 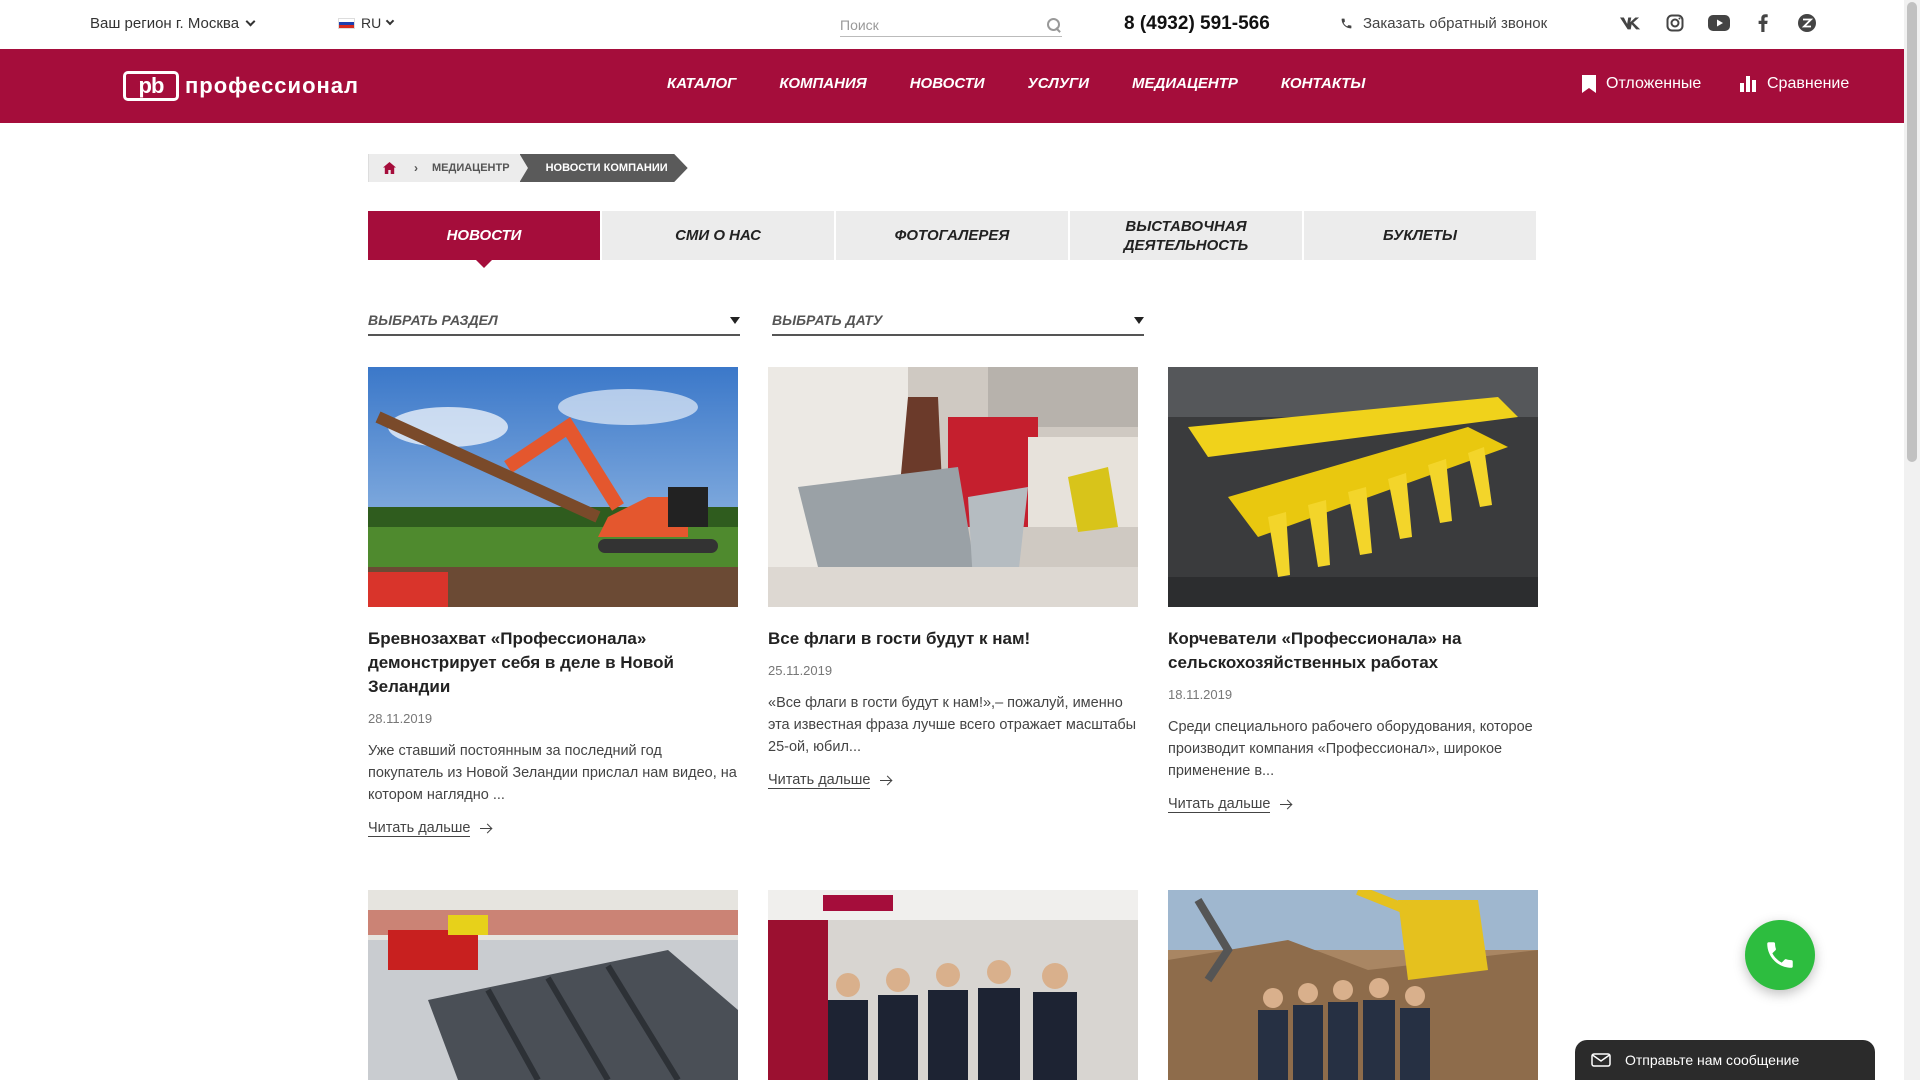 I want to click on date-select: ВЫБРАТЬ ДАТУ, so click(x=958, y=321).